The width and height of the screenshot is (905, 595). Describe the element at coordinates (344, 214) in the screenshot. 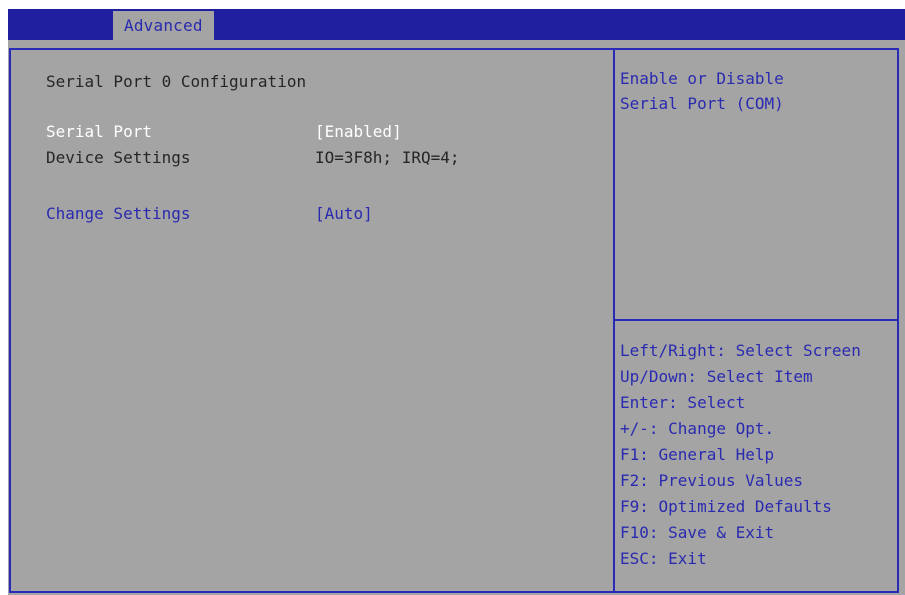

I see `change-settings-value: [Auto]` at that location.